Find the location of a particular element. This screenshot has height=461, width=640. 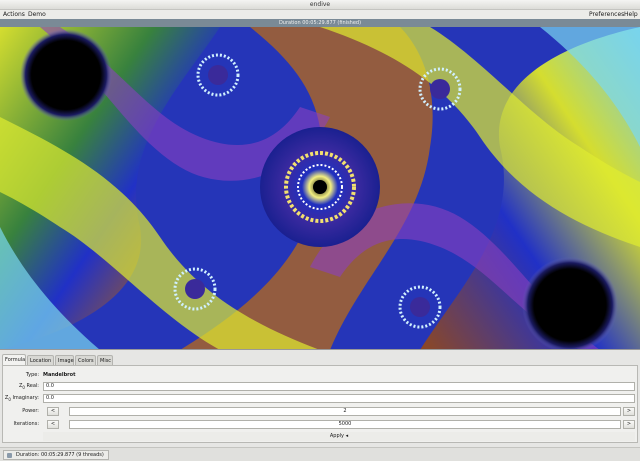

tab-image: Image is located at coordinates (64, 360).